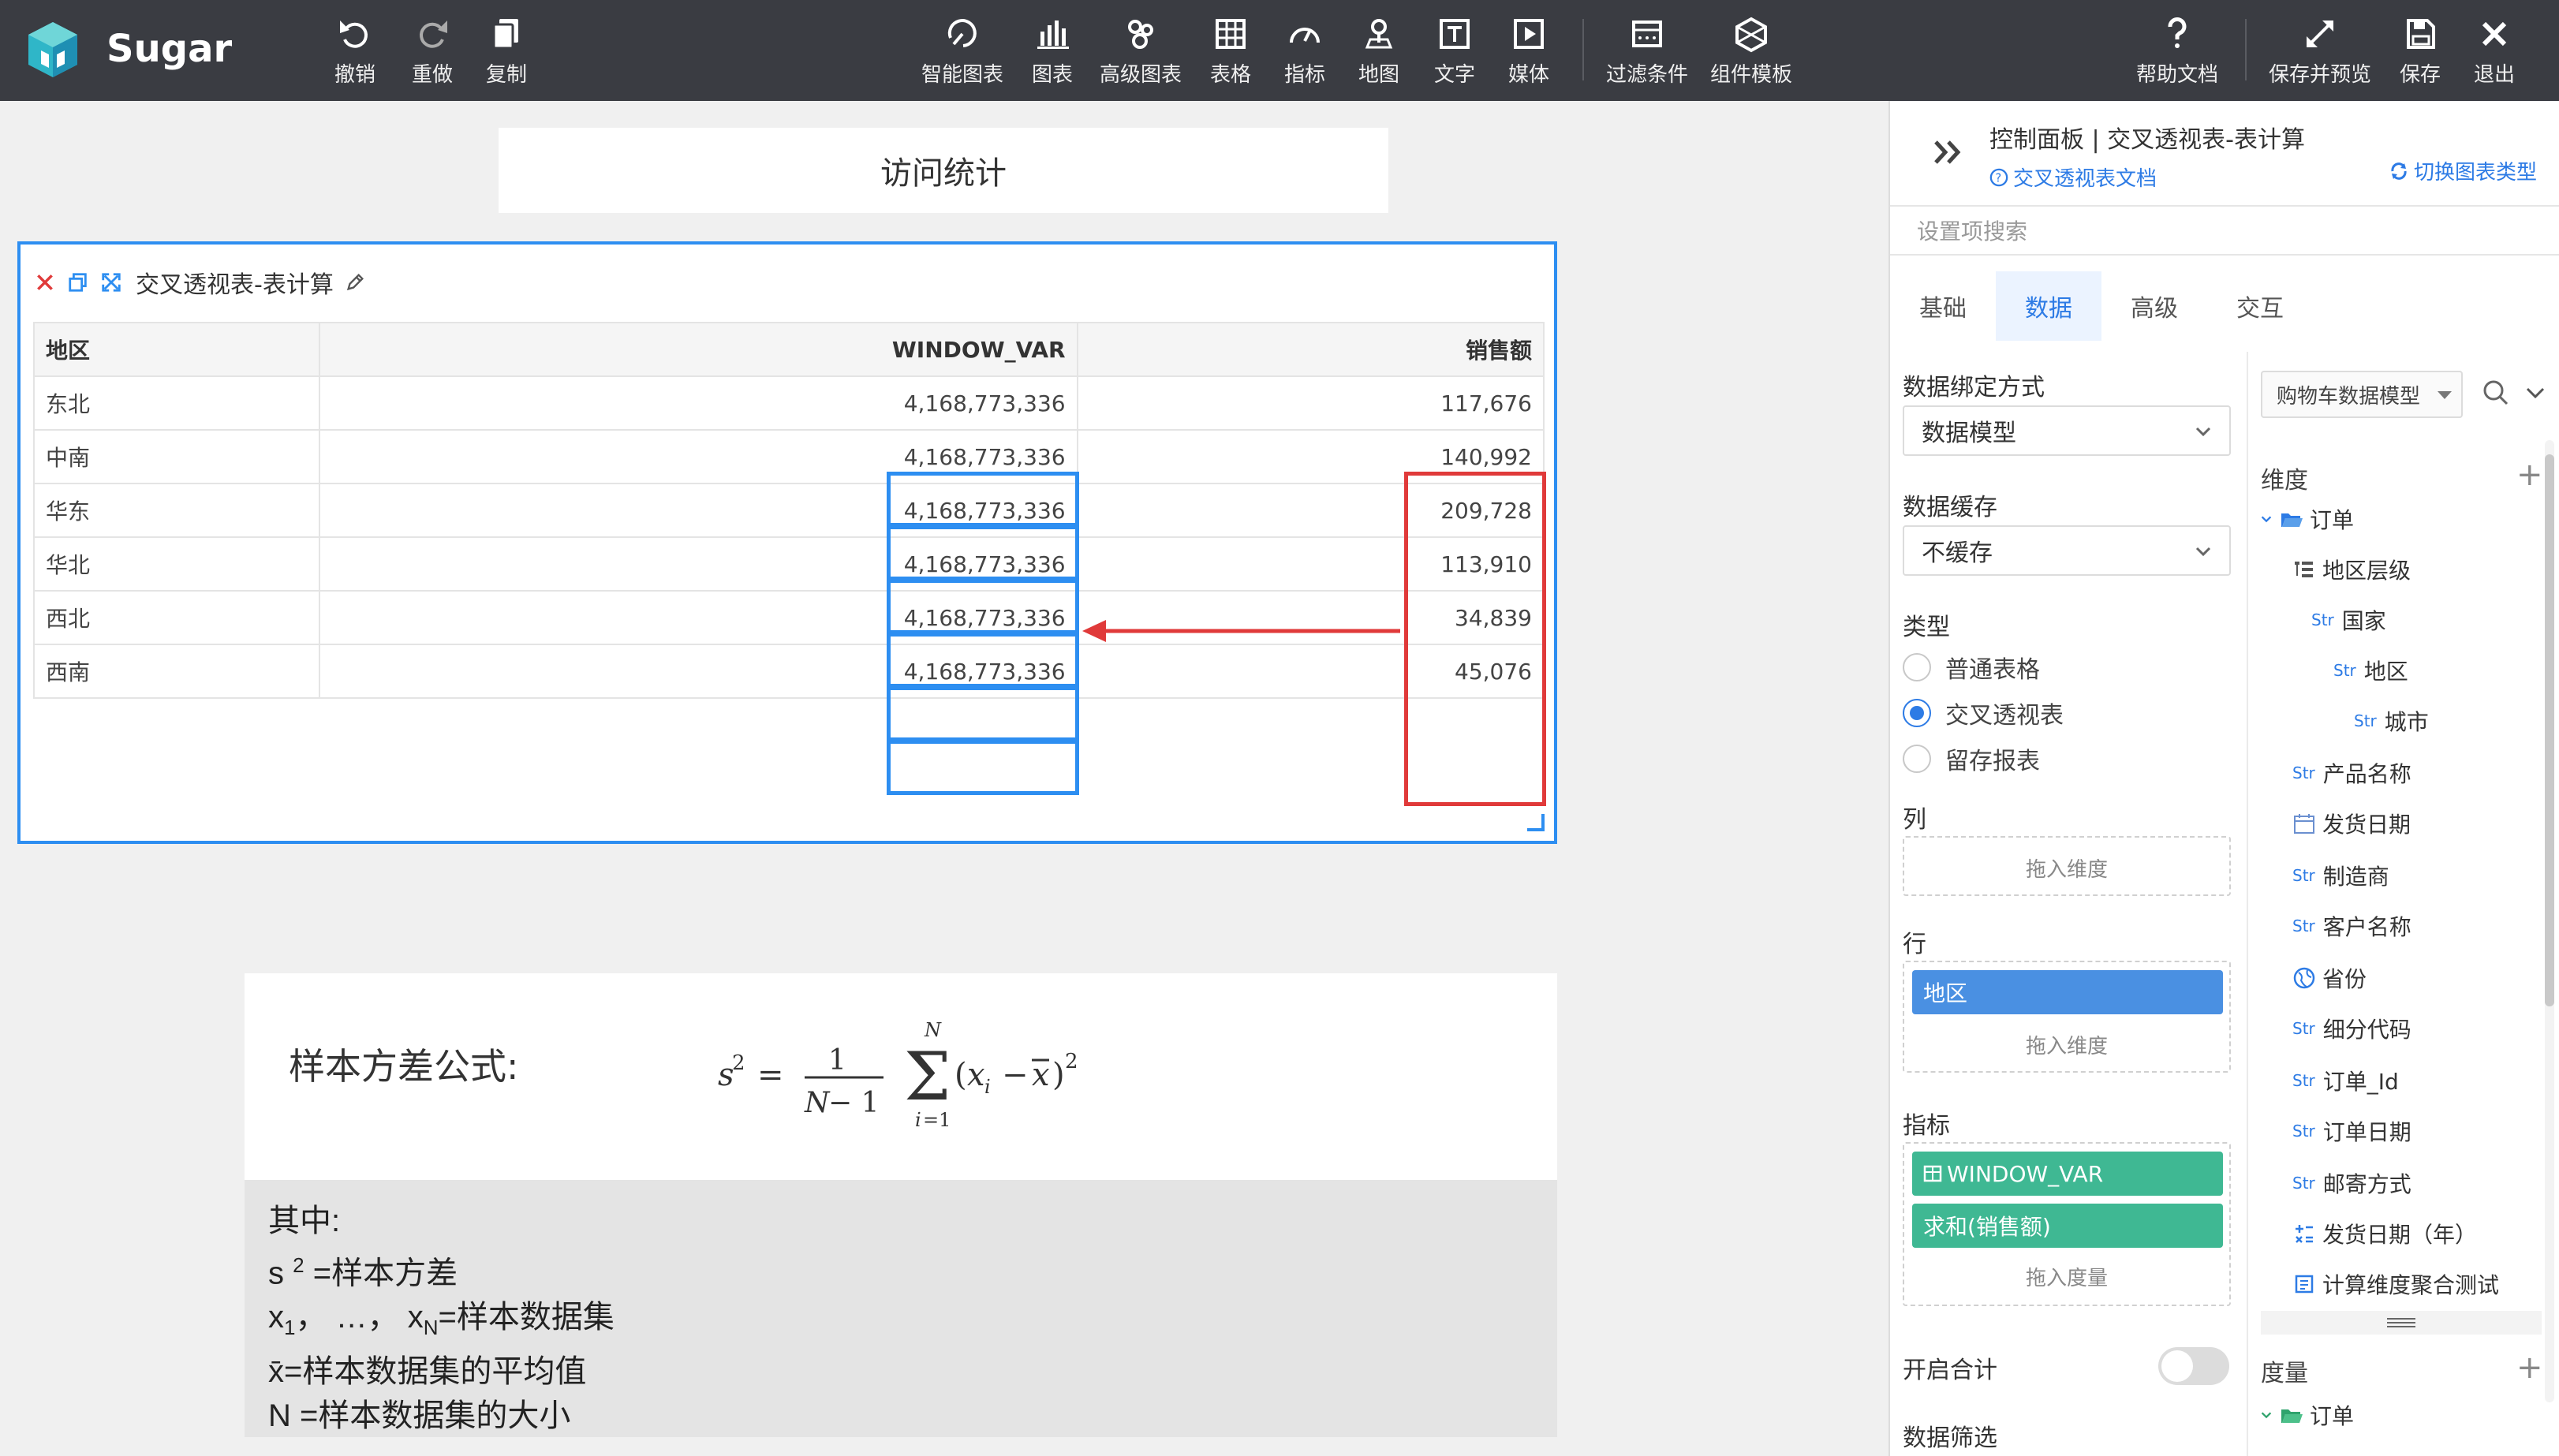  Describe the element at coordinates (354, 34) in the screenshot. I see `undo-icon` at that location.